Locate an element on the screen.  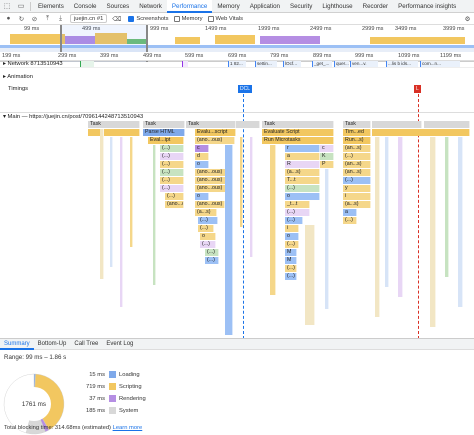
tab-event-log: Event Log is located at coordinates (119, 344).